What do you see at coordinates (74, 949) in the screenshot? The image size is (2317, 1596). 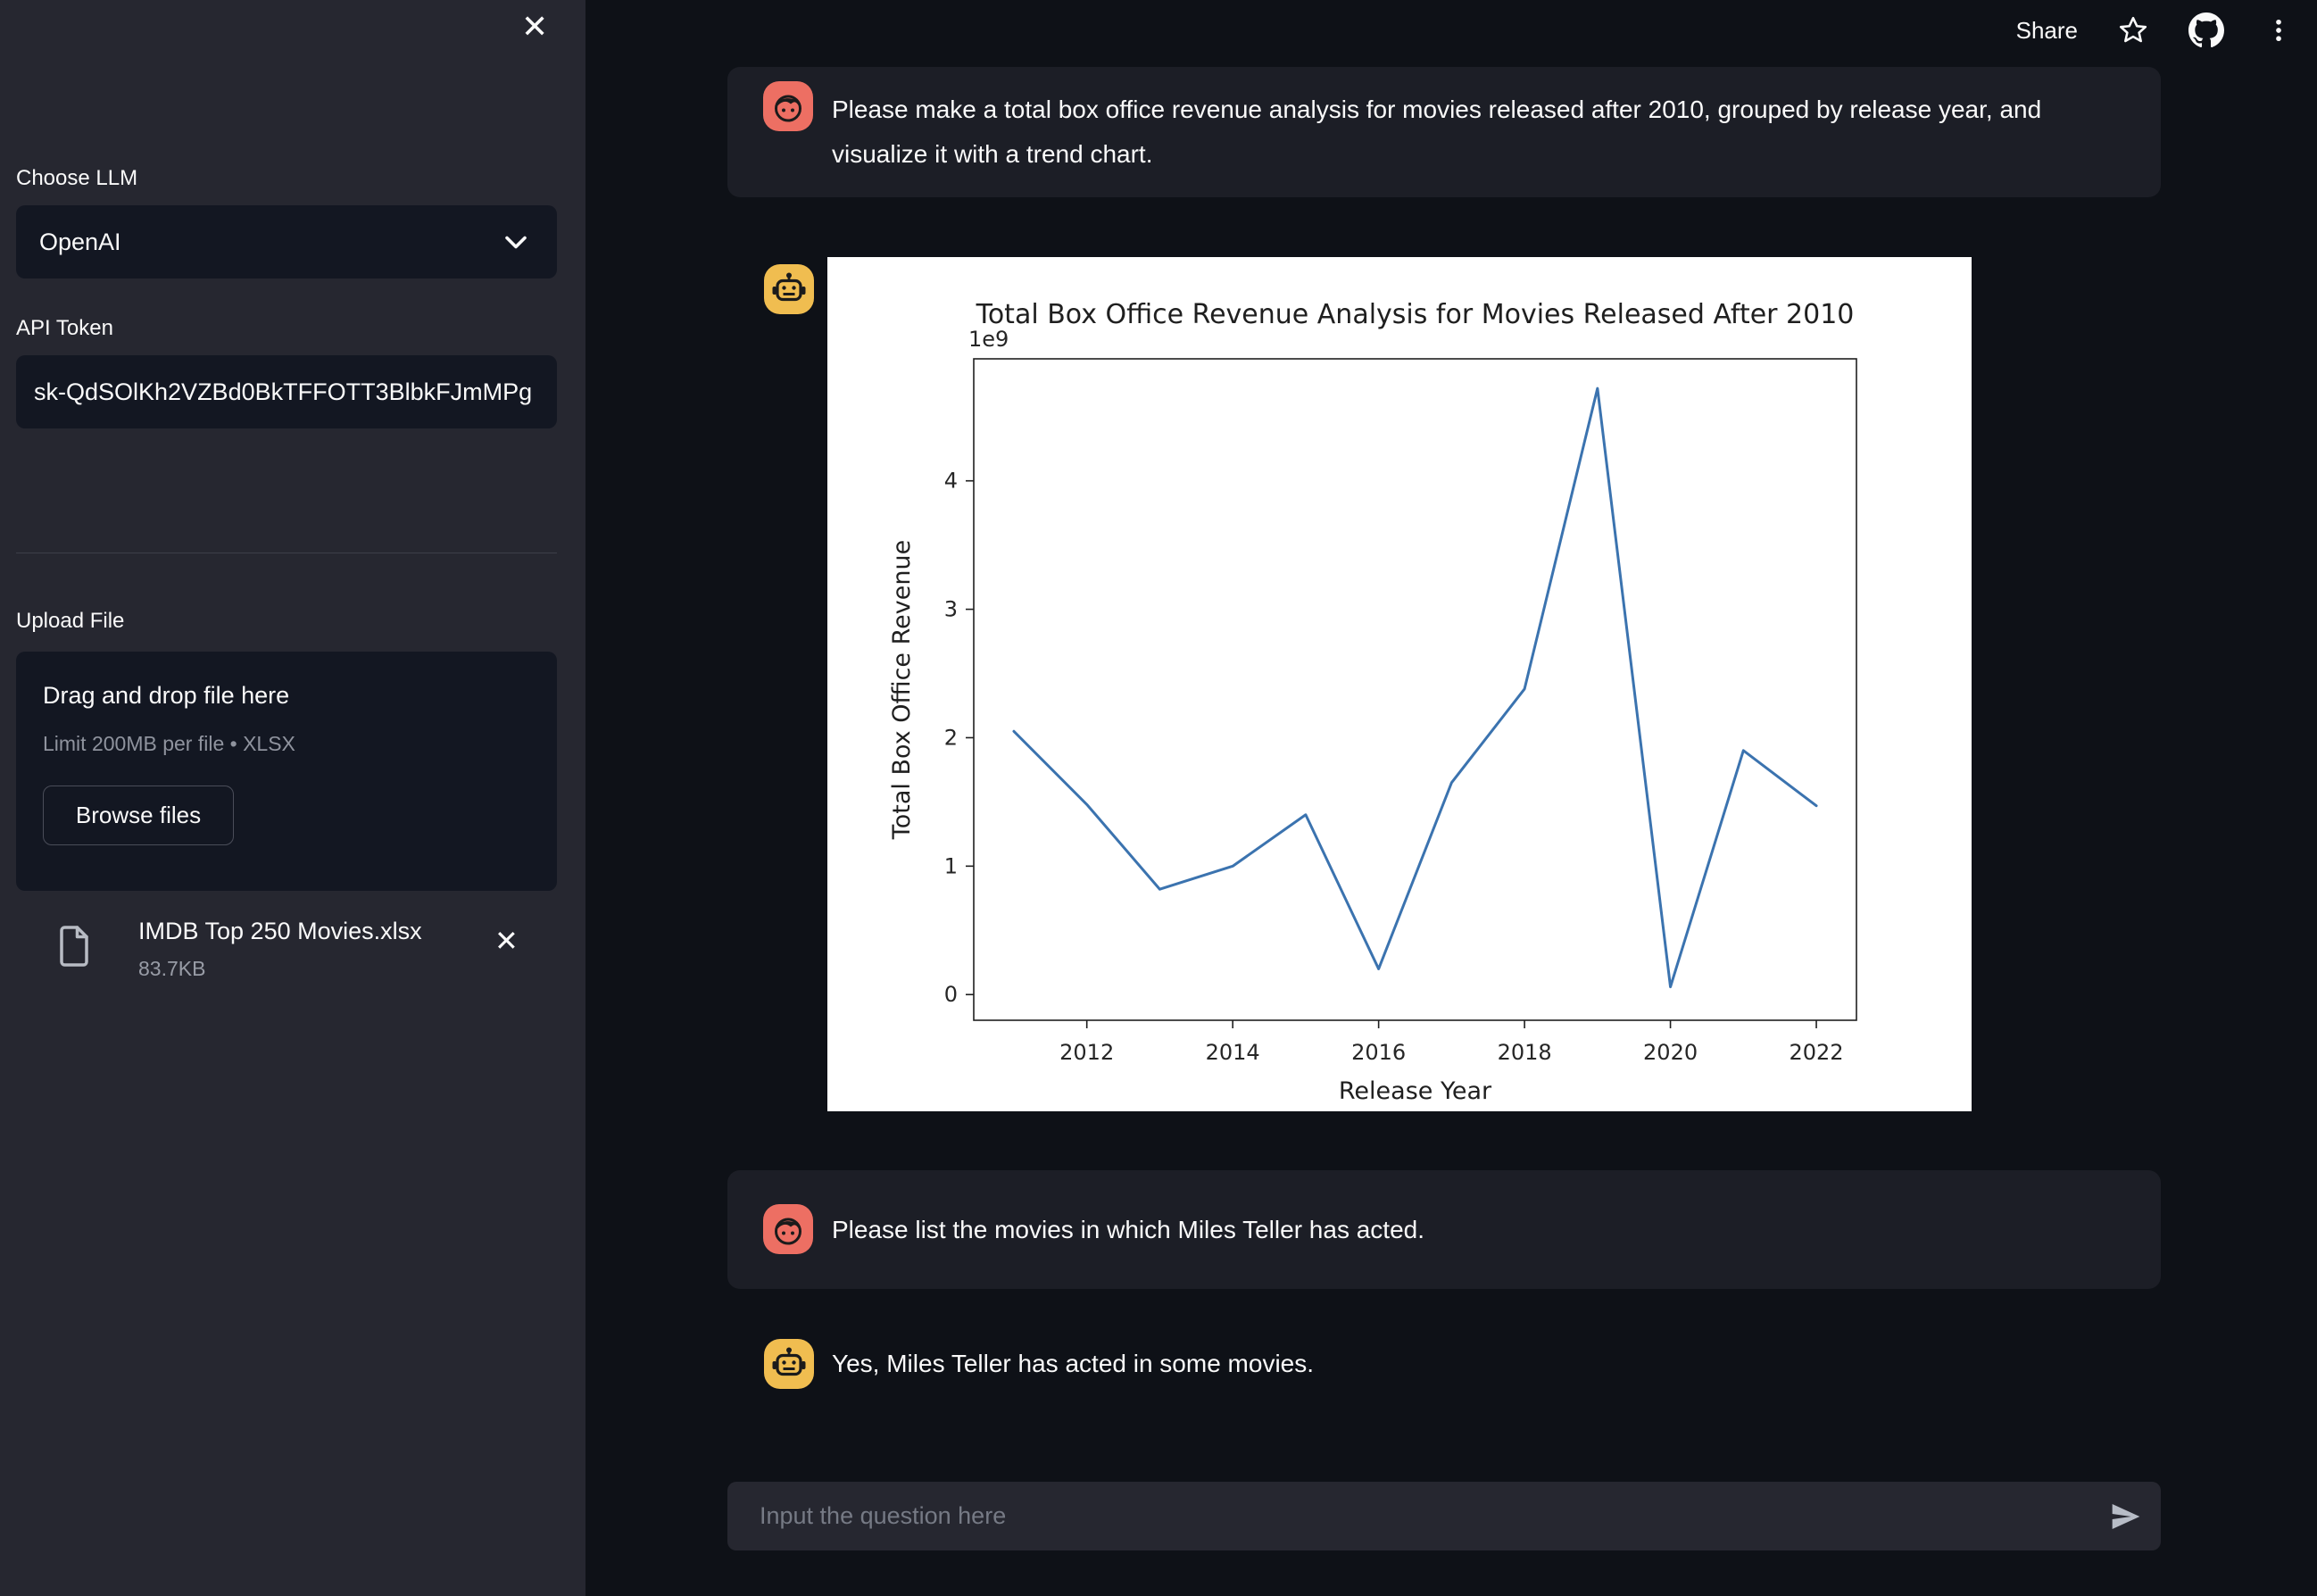 I see `document-icon` at bounding box center [74, 949].